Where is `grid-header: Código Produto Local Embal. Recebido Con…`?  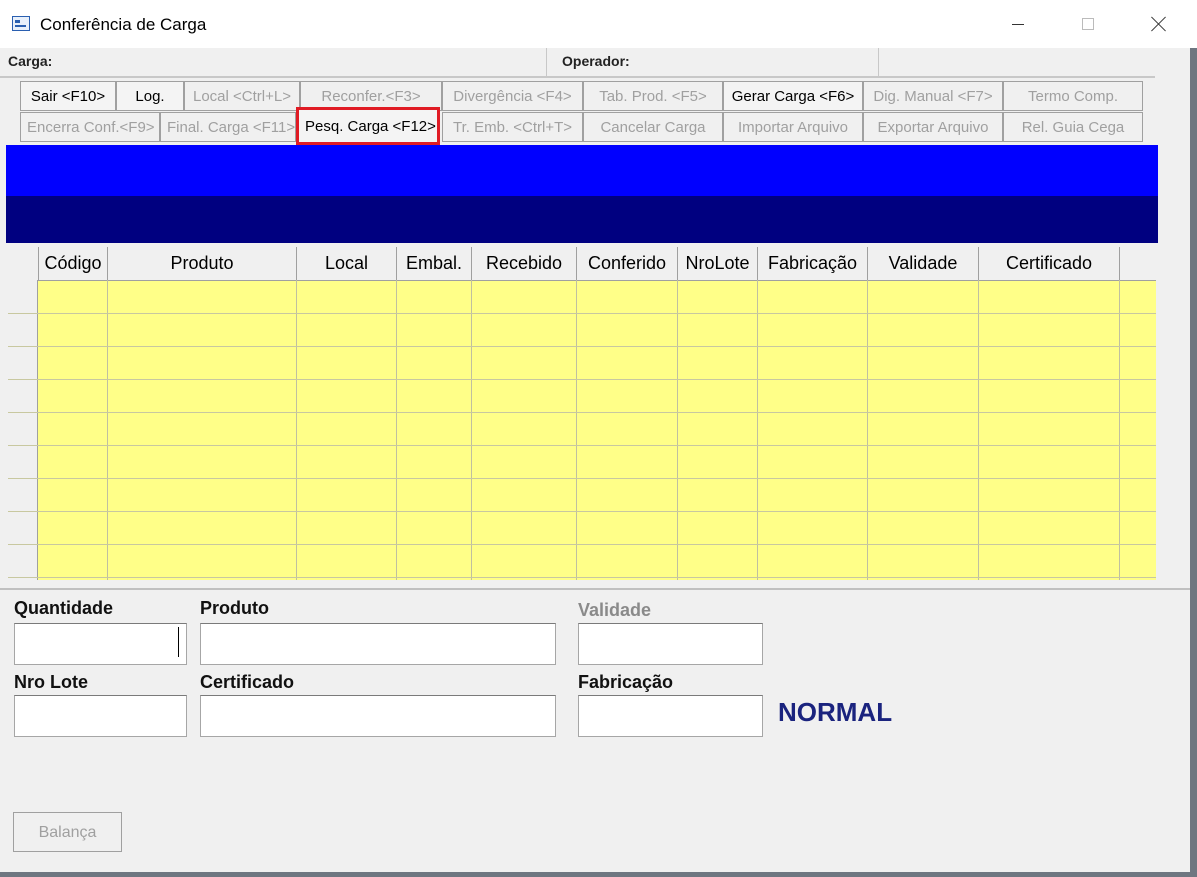
grid-header: Código Produto Local Embal. Recebido Con… is located at coordinates (582, 264).